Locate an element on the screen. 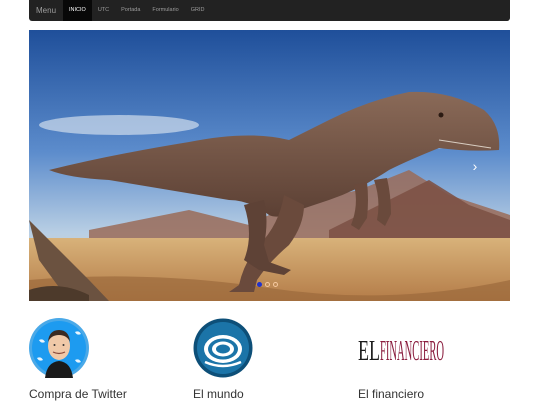 Image resolution: width=540 pixels, height=405 pixels. carousel-indicators is located at coordinates (267, 284).